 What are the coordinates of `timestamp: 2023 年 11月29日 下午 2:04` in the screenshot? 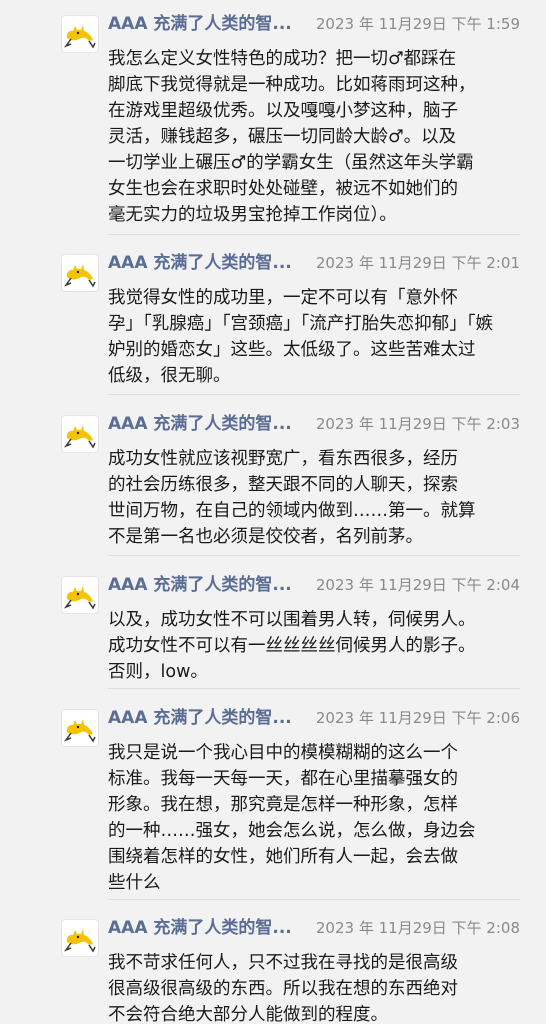 It's located at (417, 585).